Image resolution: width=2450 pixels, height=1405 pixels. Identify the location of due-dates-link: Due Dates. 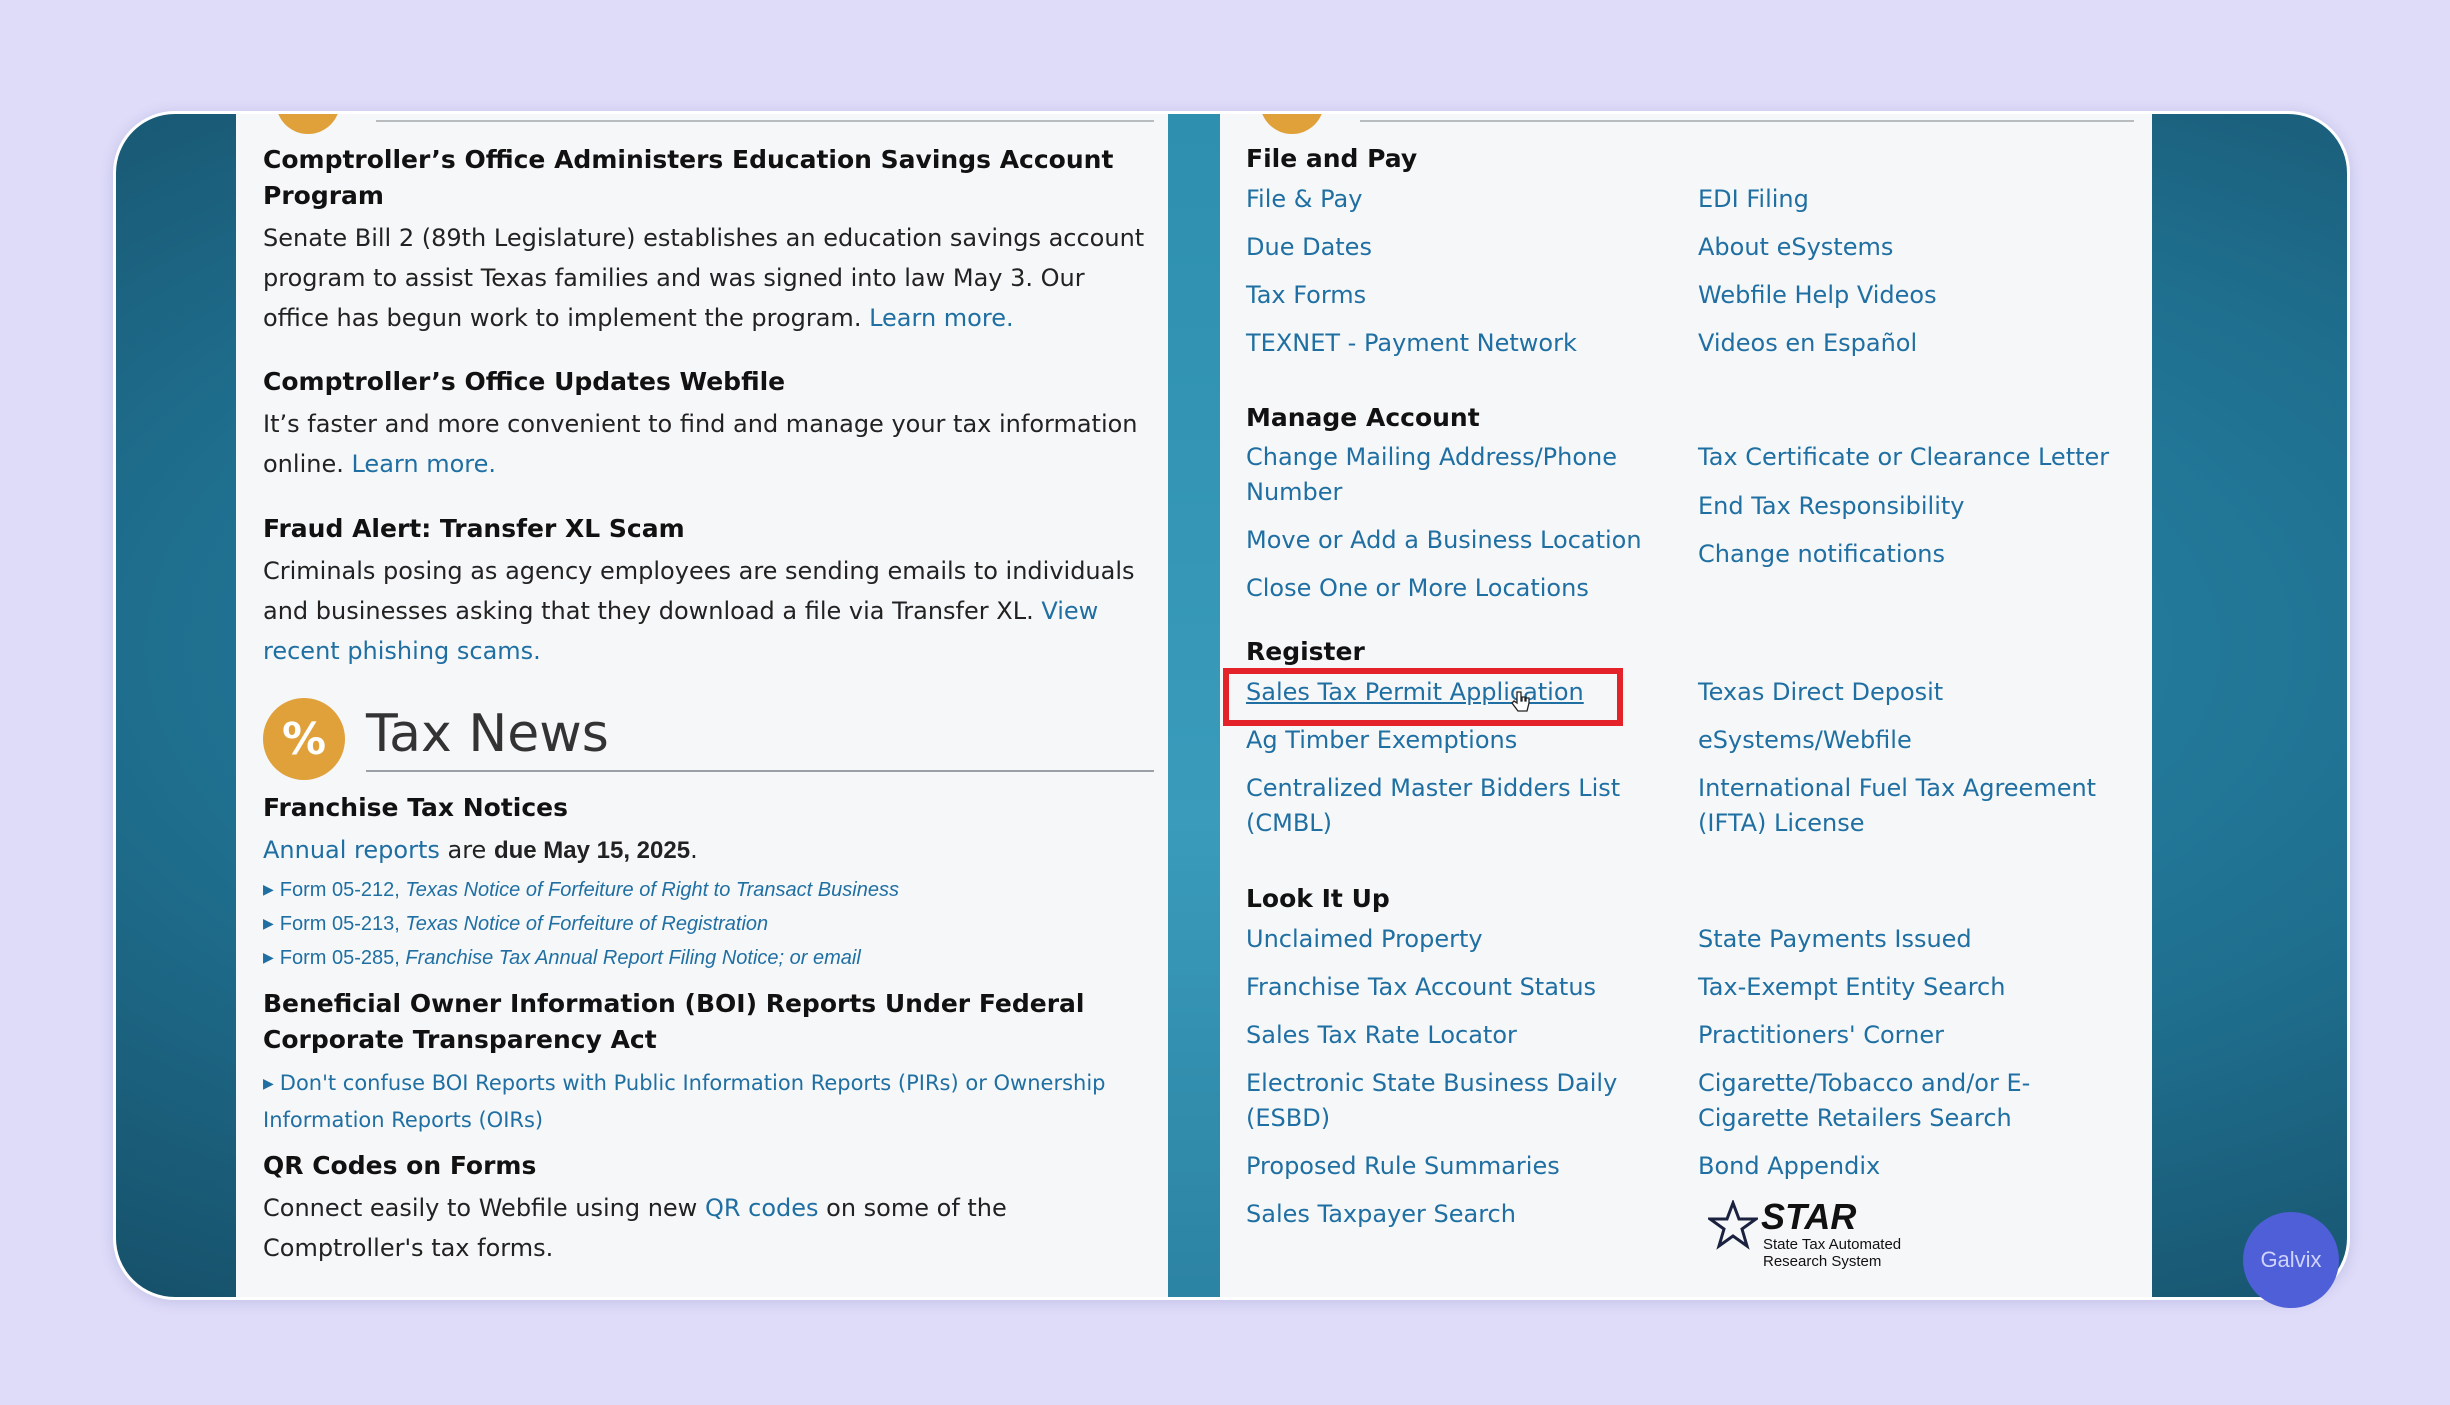
(1446, 247).